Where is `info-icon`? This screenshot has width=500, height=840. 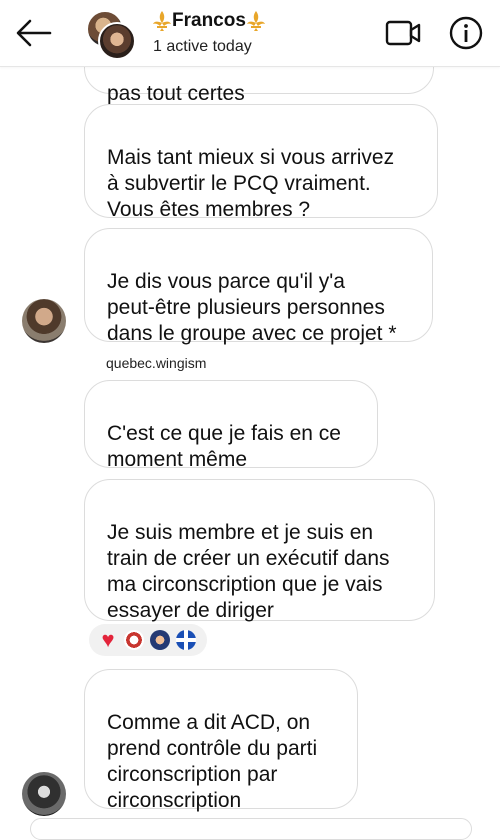
info-icon is located at coordinates (466, 33).